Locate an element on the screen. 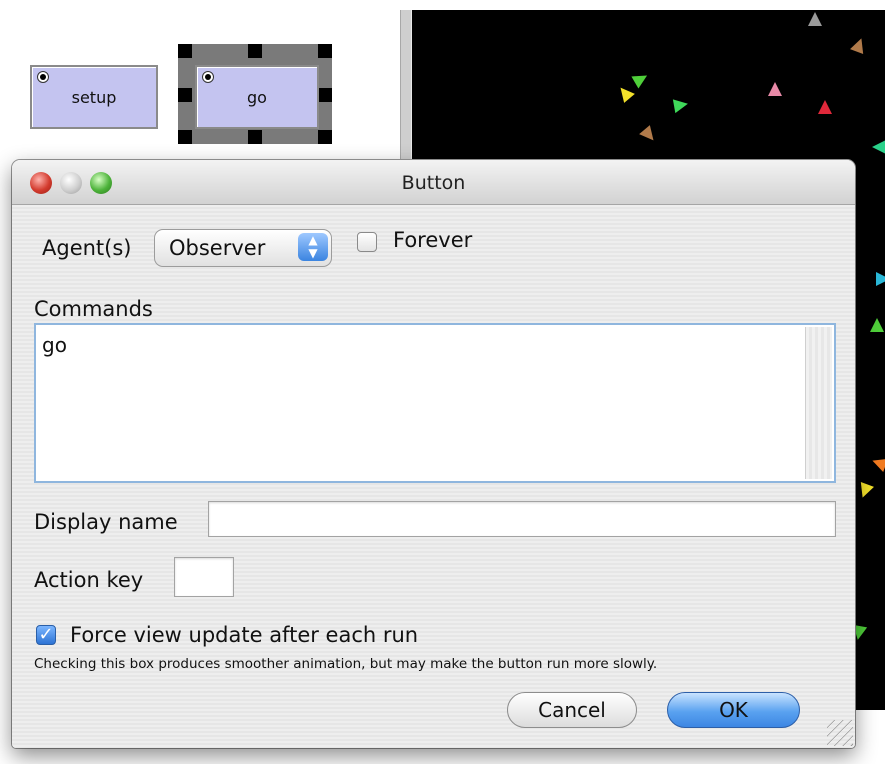  setup-button-label: setup is located at coordinates (94, 97).